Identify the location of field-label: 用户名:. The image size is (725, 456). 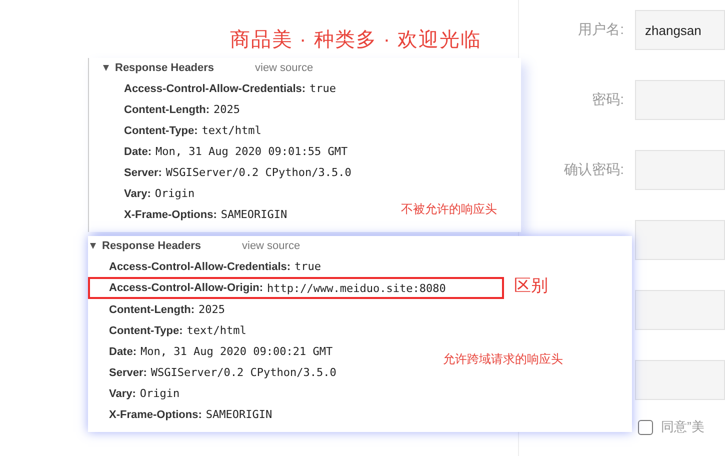
(600, 30).